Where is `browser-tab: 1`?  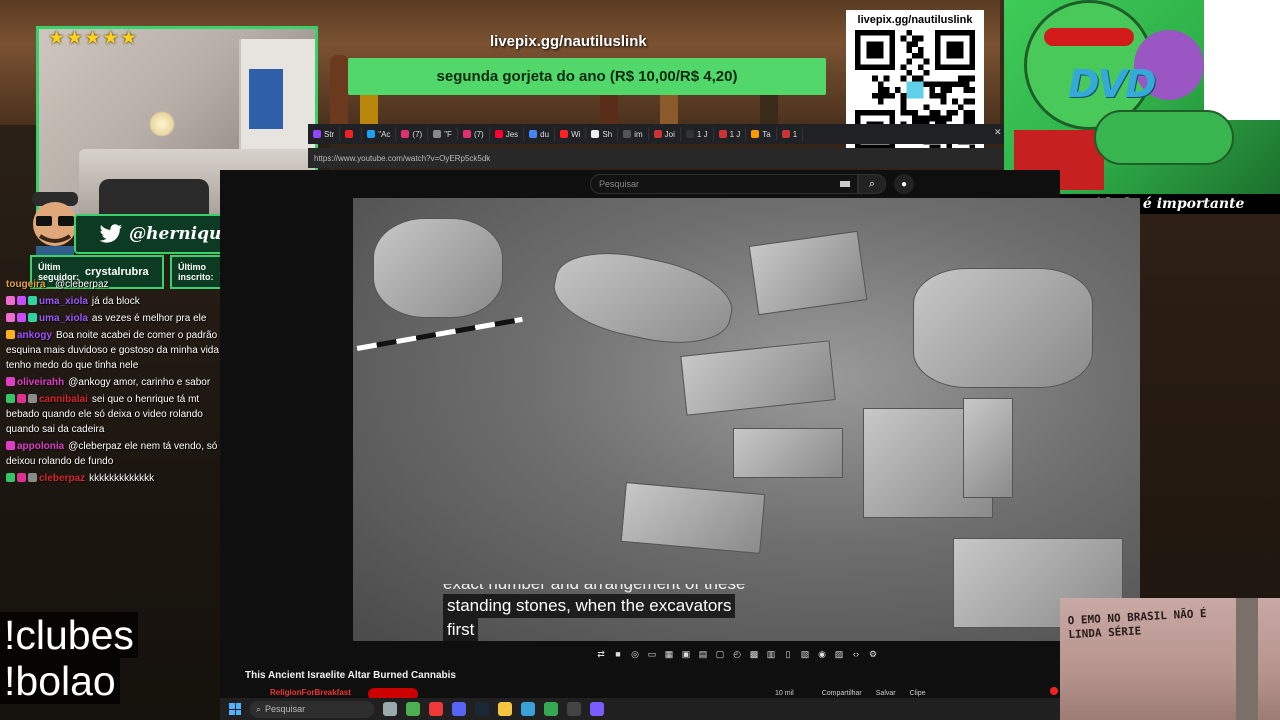 browser-tab: 1 is located at coordinates (790, 134).